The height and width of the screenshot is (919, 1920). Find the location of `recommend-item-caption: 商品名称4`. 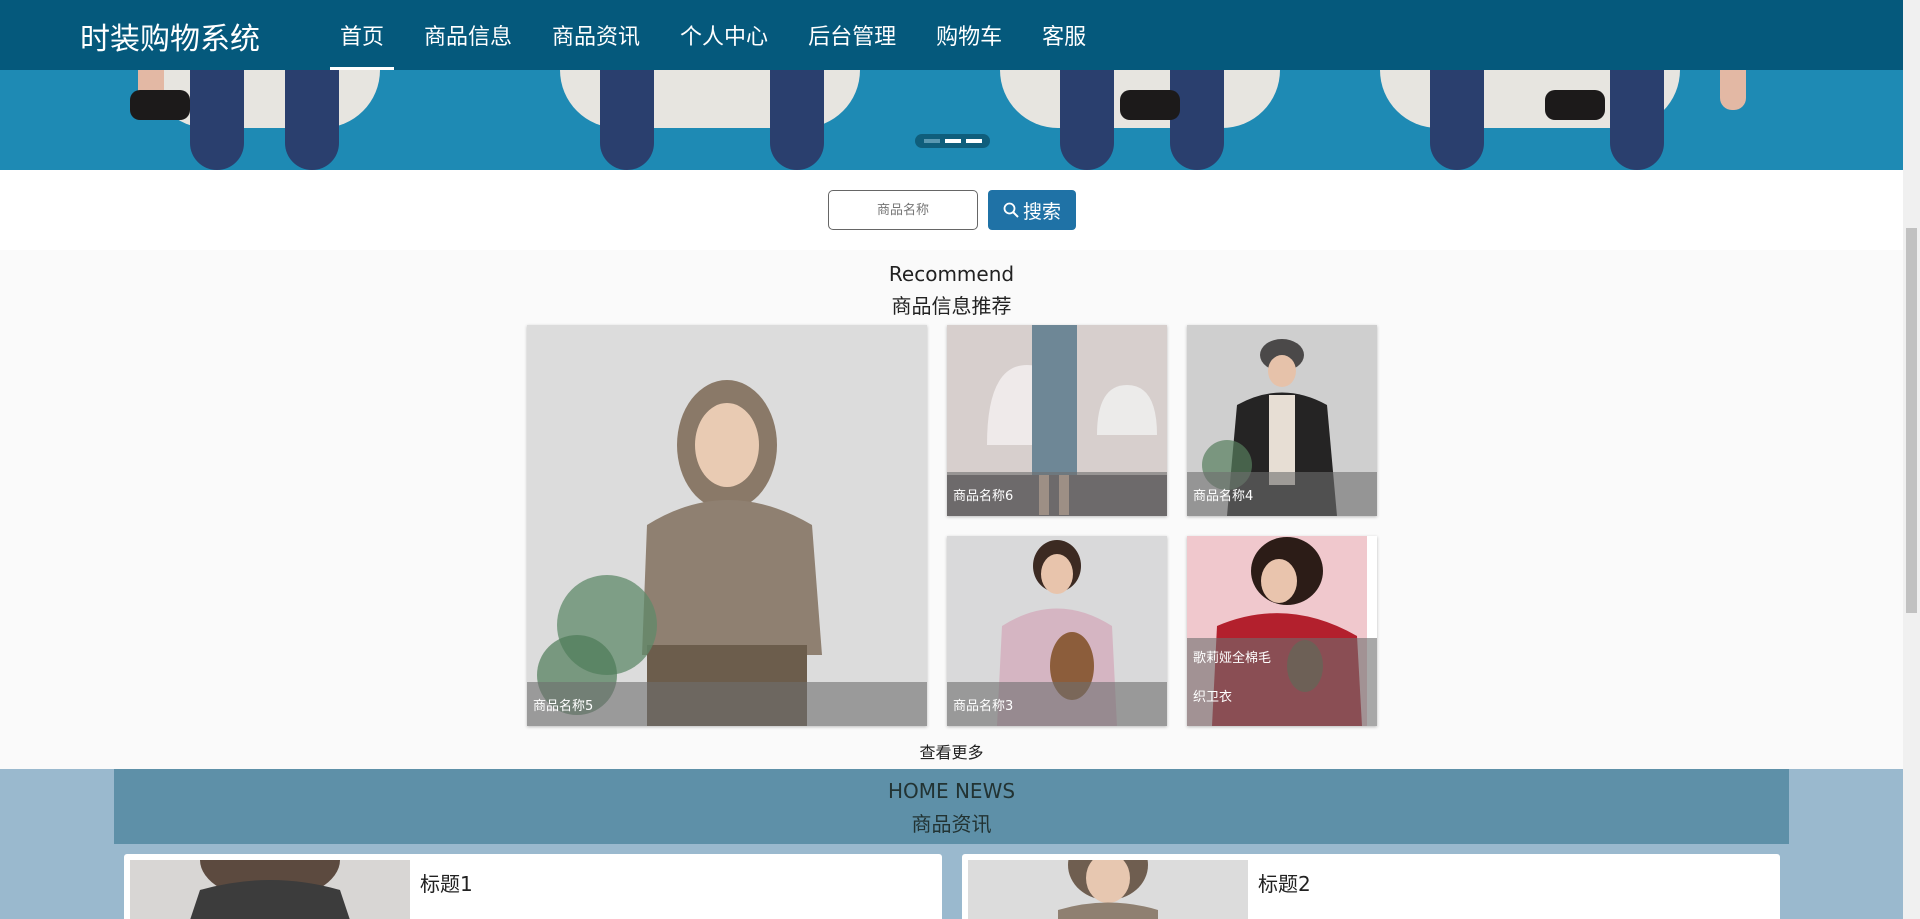

recommend-item-caption: 商品名称4 is located at coordinates (1282, 494).